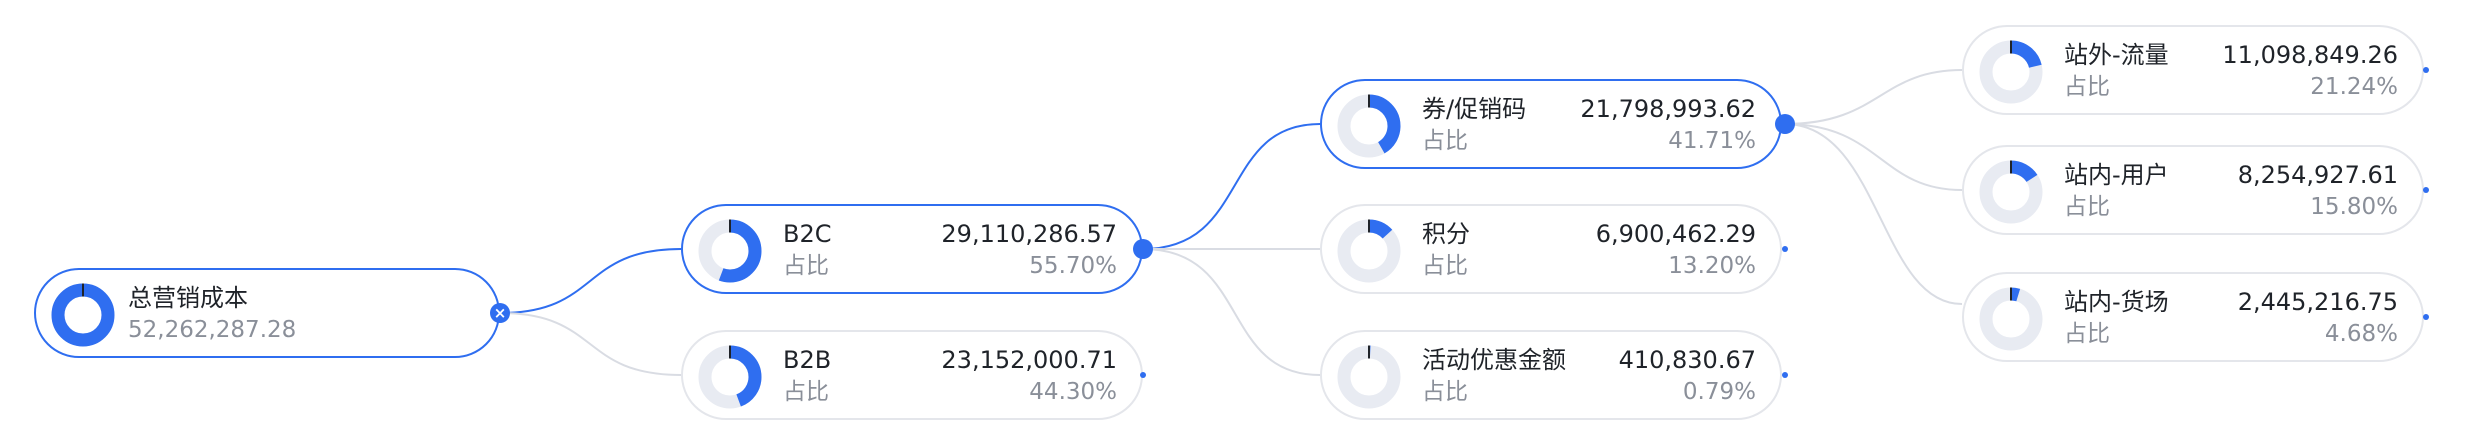 The image size is (2490, 438). I want to click on node-activity-discount: 活动优惠金额 410,830.67 占比 0.79%, so click(1551, 375).